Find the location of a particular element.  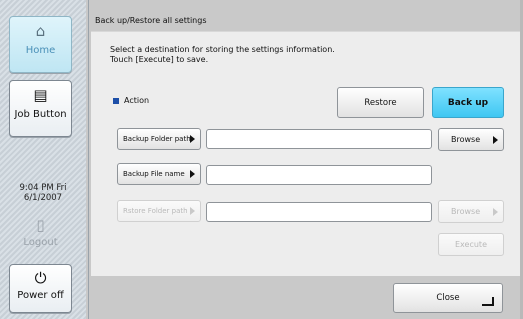

close-label: Close is located at coordinates (448, 298).